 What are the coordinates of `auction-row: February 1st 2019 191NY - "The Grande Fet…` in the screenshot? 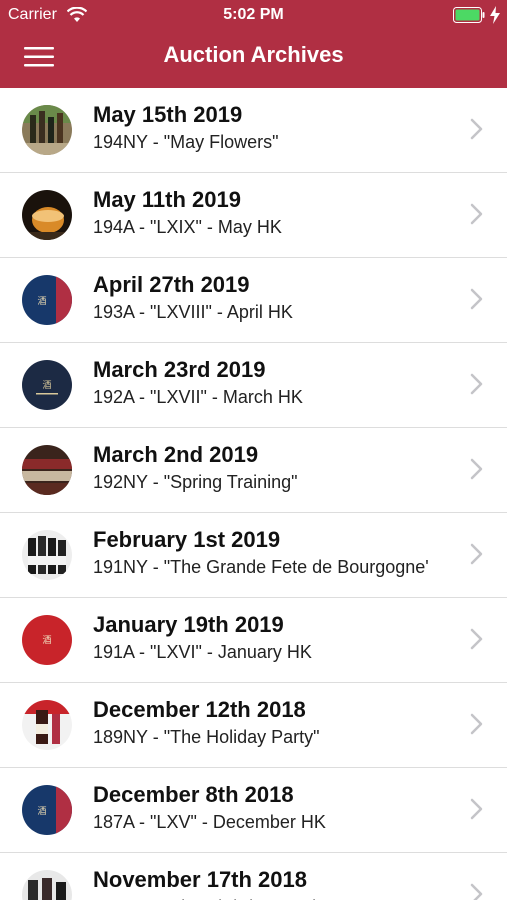 It's located at (253, 555).